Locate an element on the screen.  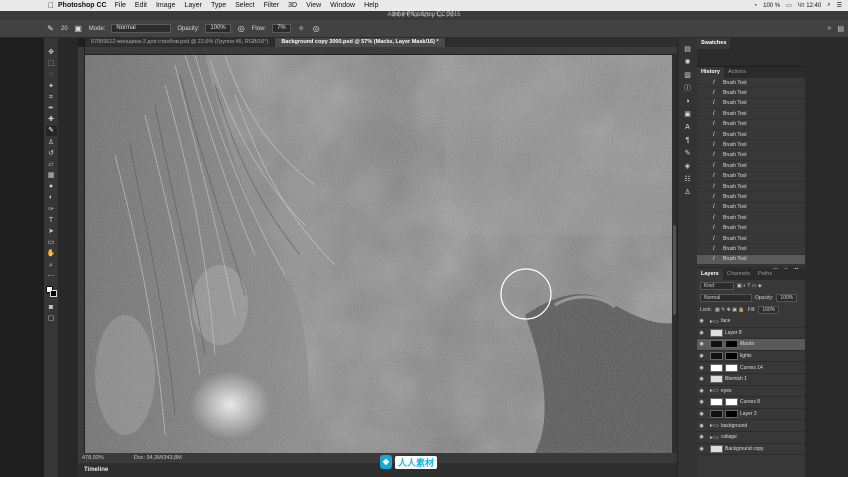
tab-paths: Paths is located at coordinates (765, 274).